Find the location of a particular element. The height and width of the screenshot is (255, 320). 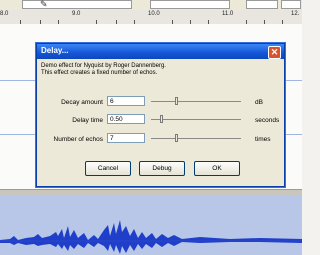

decay-amount-slider is located at coordinates (196, 101).